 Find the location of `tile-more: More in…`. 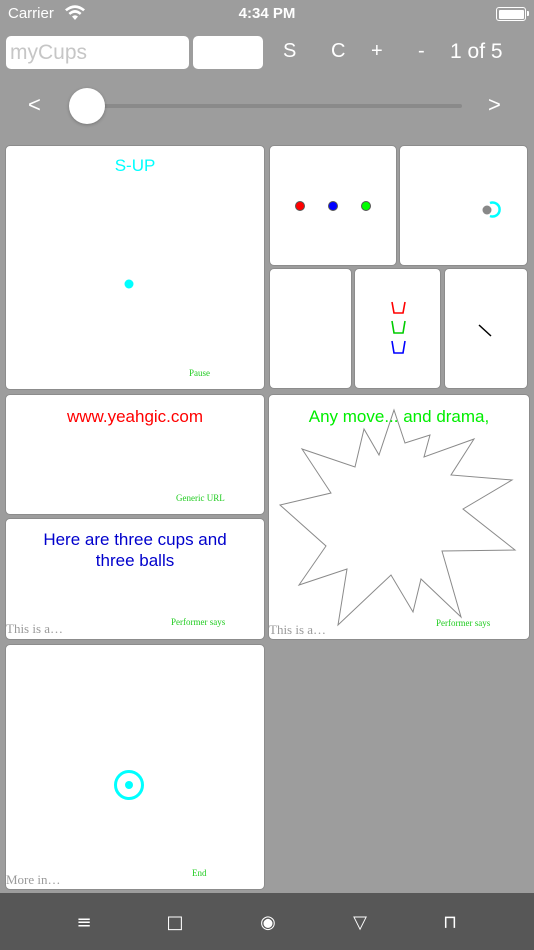

tile-more: More in… is located at coordinates (33, 879).